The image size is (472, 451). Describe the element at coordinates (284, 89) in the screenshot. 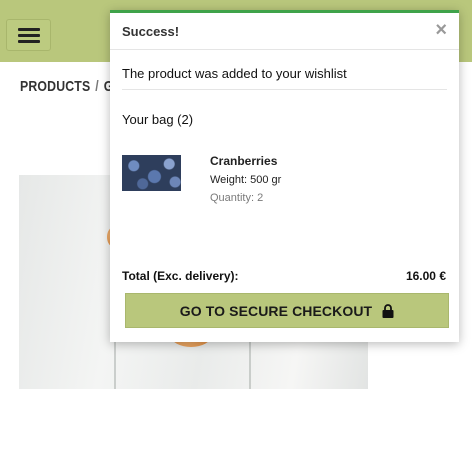

I see `divider` at that location.